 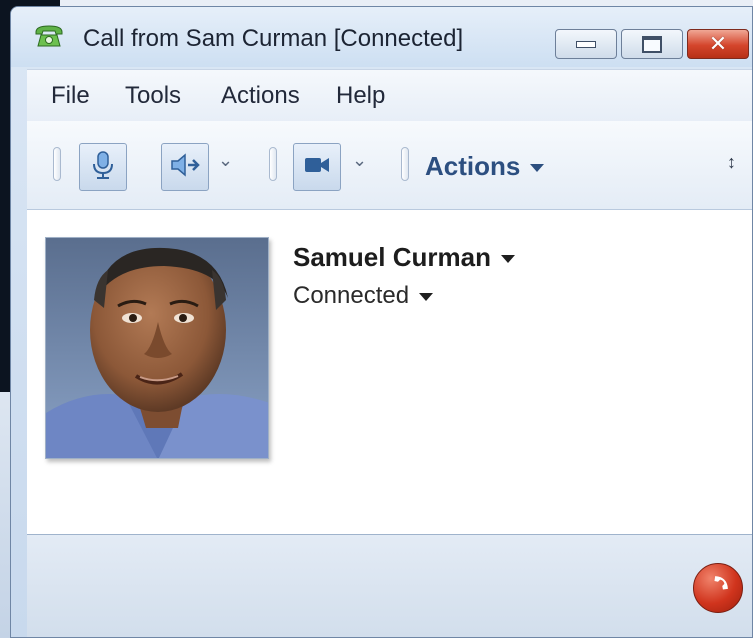 I want to click on hang-up-button, so click(x=718, y=588).